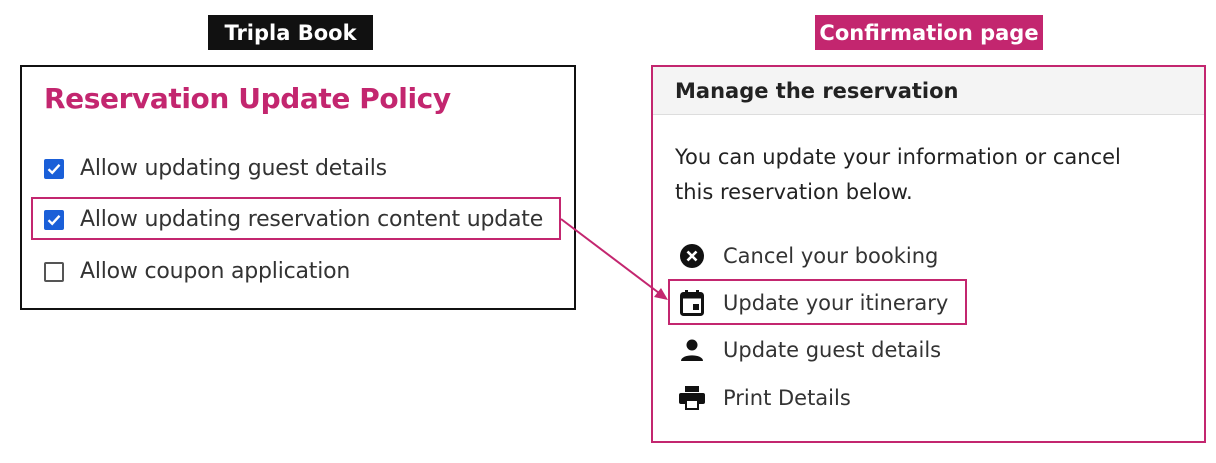 This screenshot has height=463, width=1216. Describe the element at coordinates (290, 32) in the screenshot. I see `tripla-book-label: Tripla Book` at that location.